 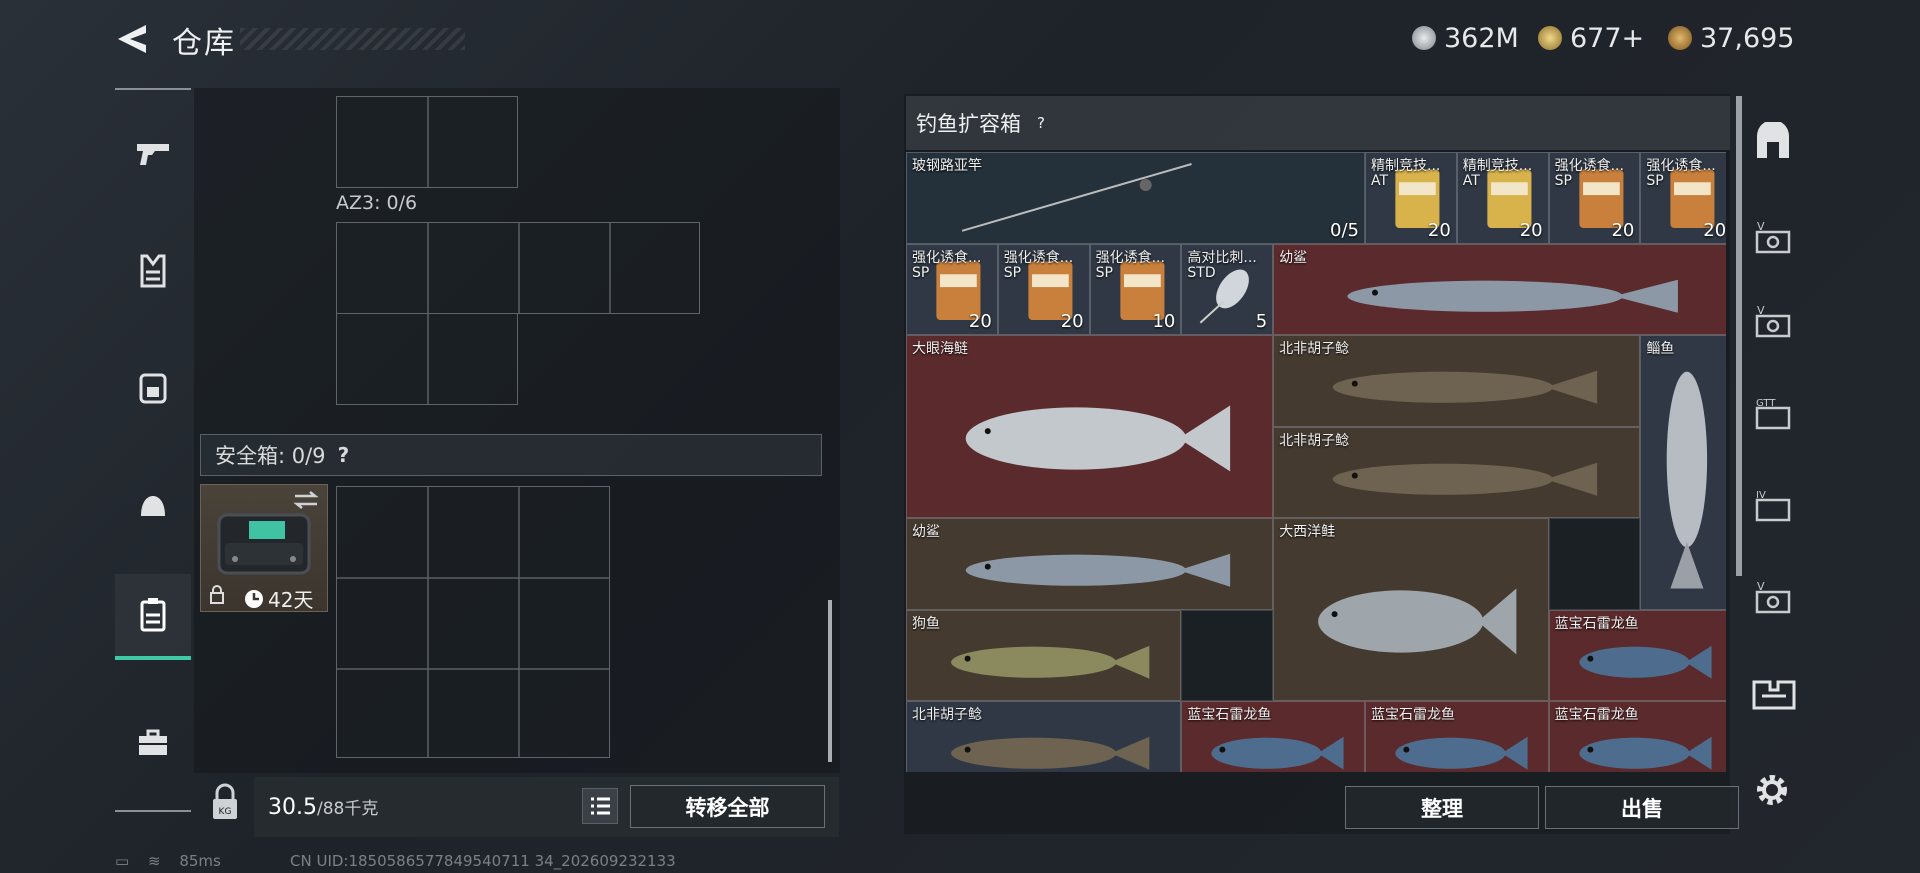 I want to click on item-spoon-lure: 高对比刺... STD 5, so click(x=1227, y=289).